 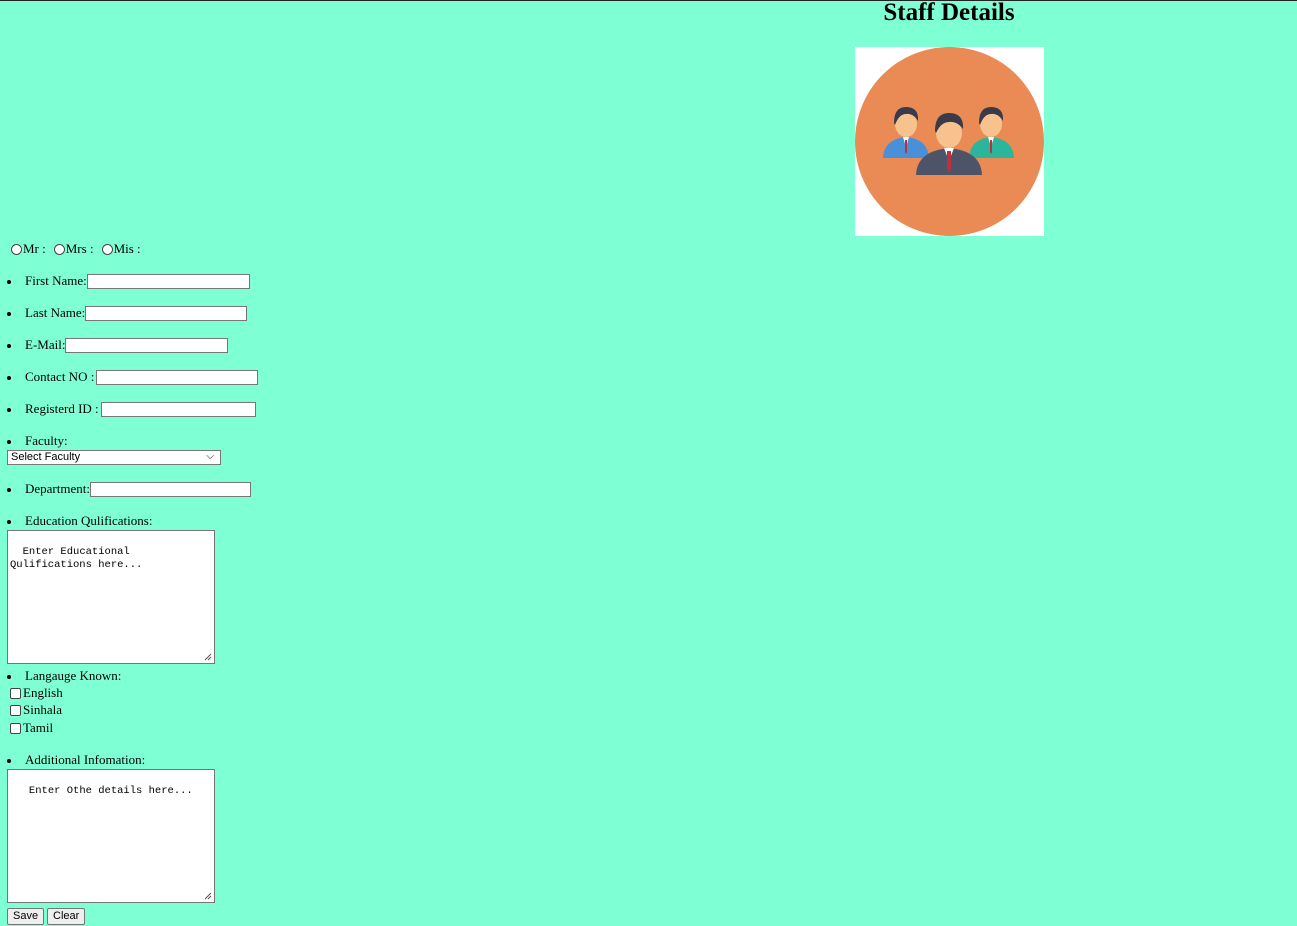 What do you see at coordinates (170, 489) in the screenshot?
I see `department-input` at bounding box center [170, 489].